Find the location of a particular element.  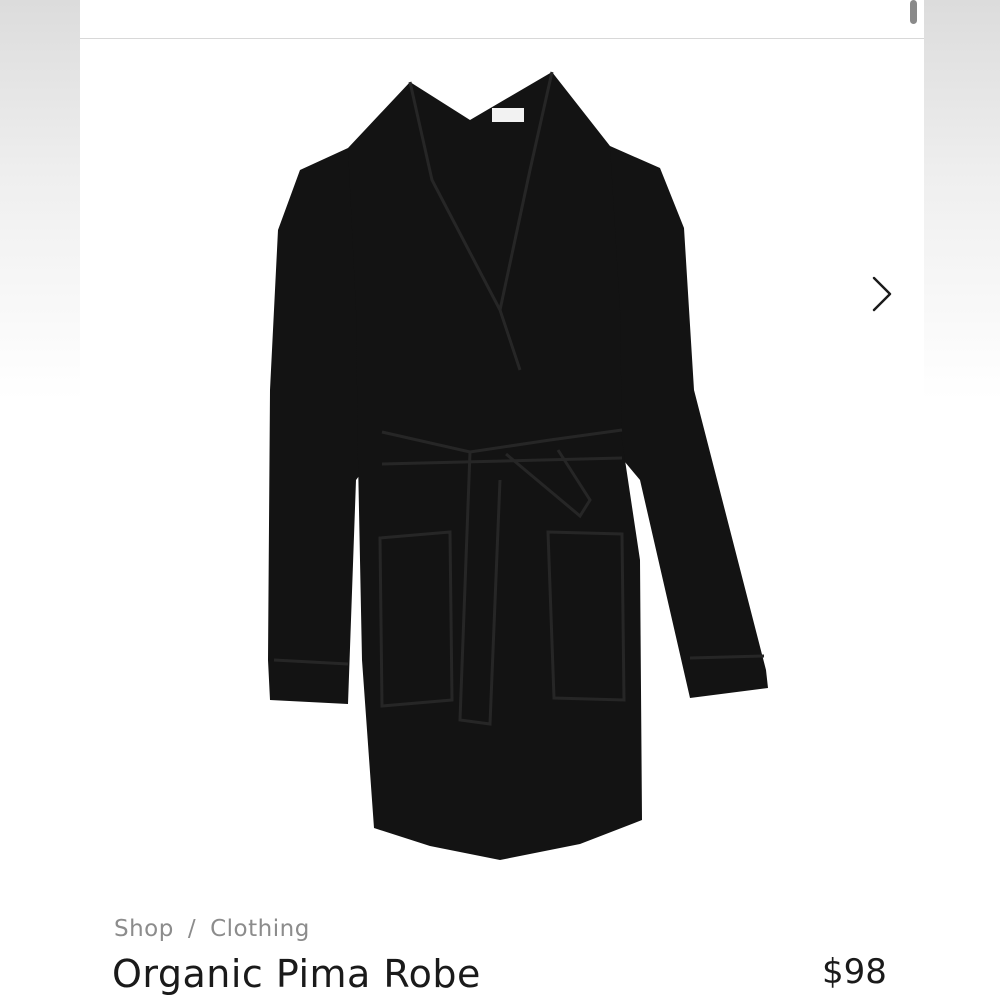

breadcrumb: Shop / Clothing is located at coordinates (212, 929).